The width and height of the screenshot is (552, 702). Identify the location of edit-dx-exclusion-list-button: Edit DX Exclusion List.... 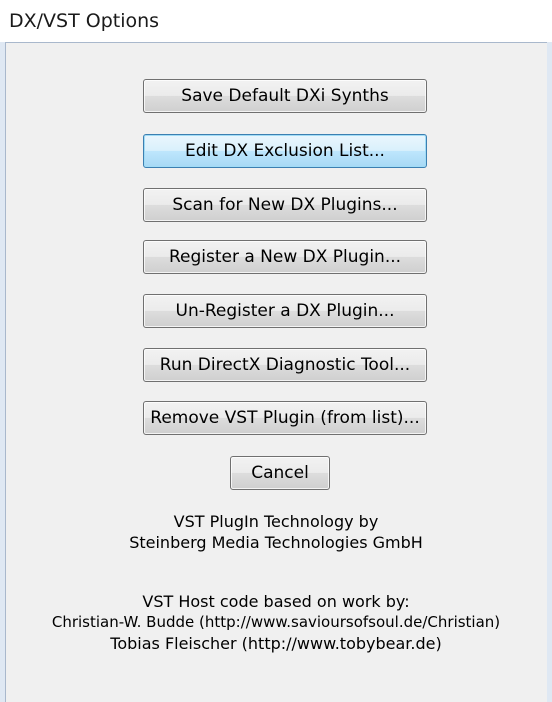
(285, 151).